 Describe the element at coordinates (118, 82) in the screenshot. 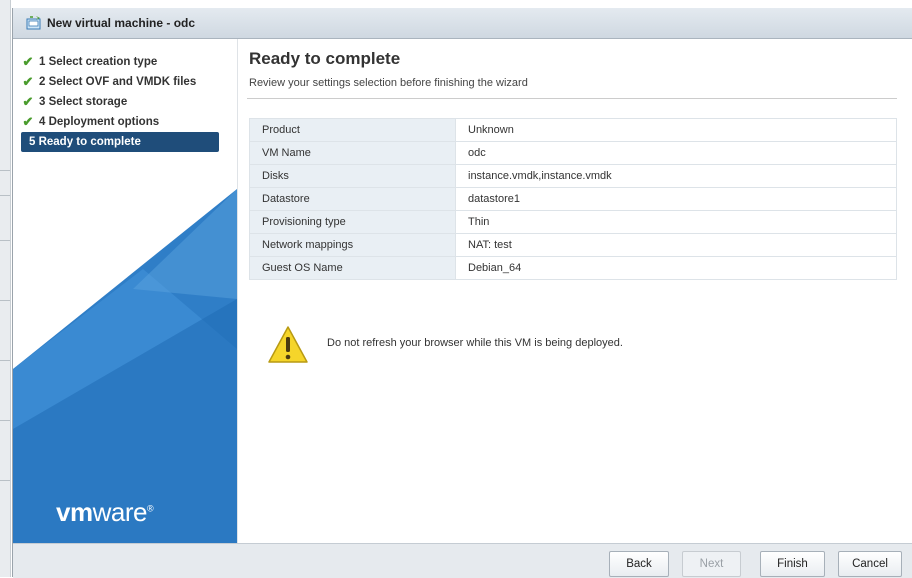

I see `step-label: 2 Select OVF and VMDK files` at that location.